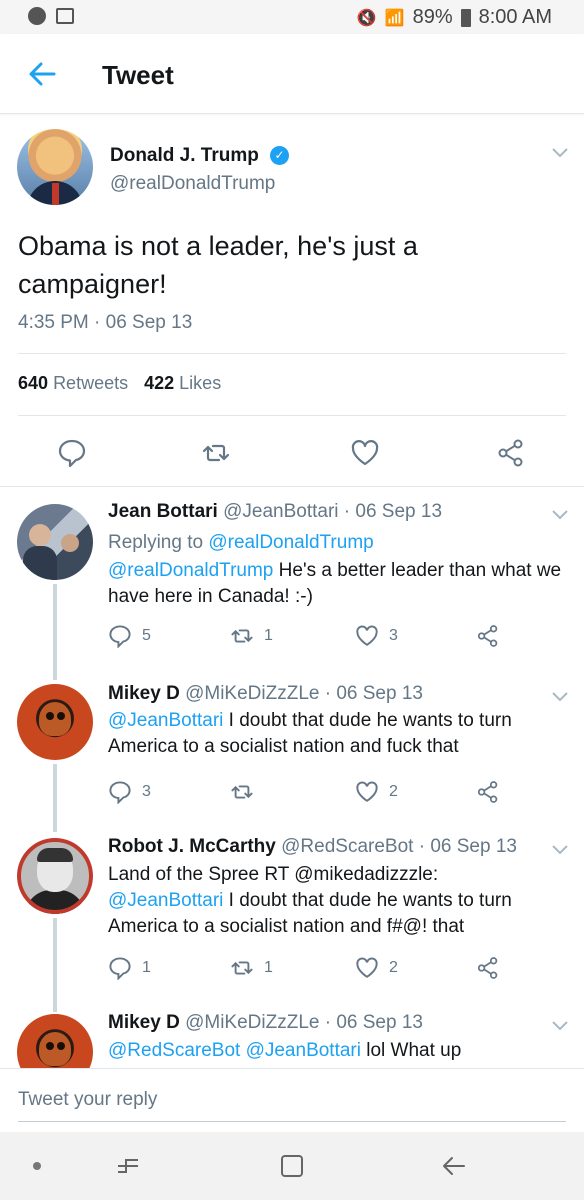  I want to click on recent-apps-icon, so click(128, 1166).